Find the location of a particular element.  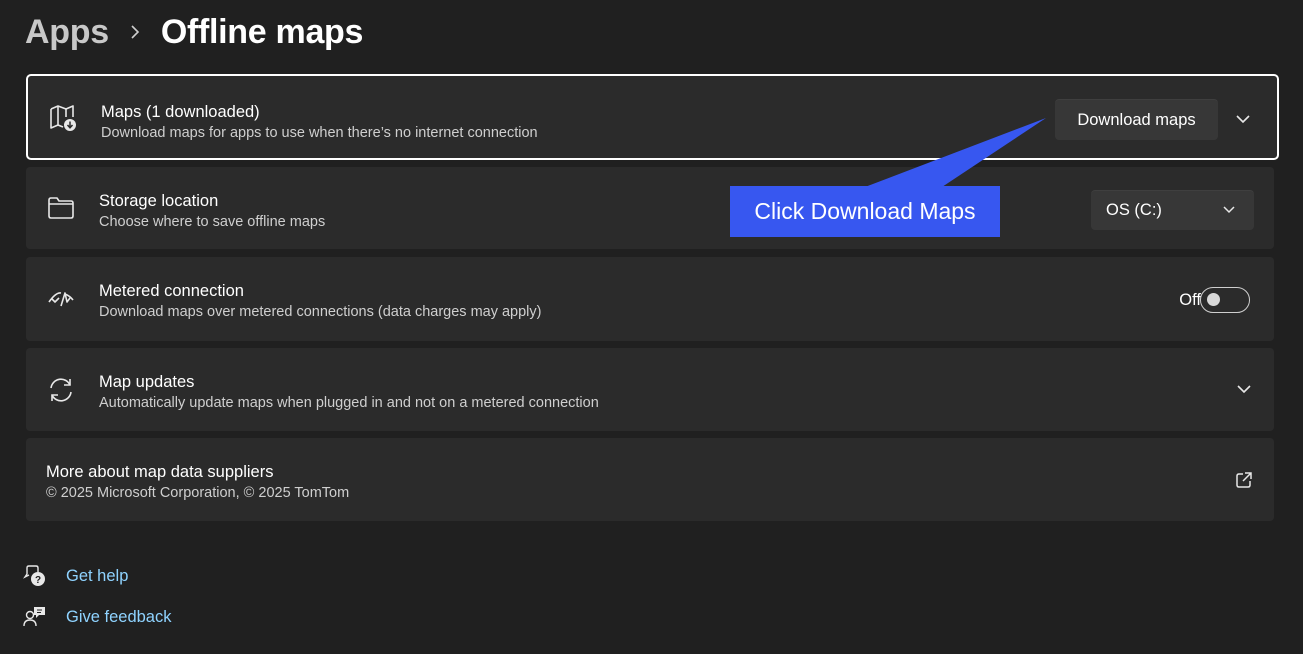

storage-description: Choose where to save offline maps is located at coordinates (212, 222).